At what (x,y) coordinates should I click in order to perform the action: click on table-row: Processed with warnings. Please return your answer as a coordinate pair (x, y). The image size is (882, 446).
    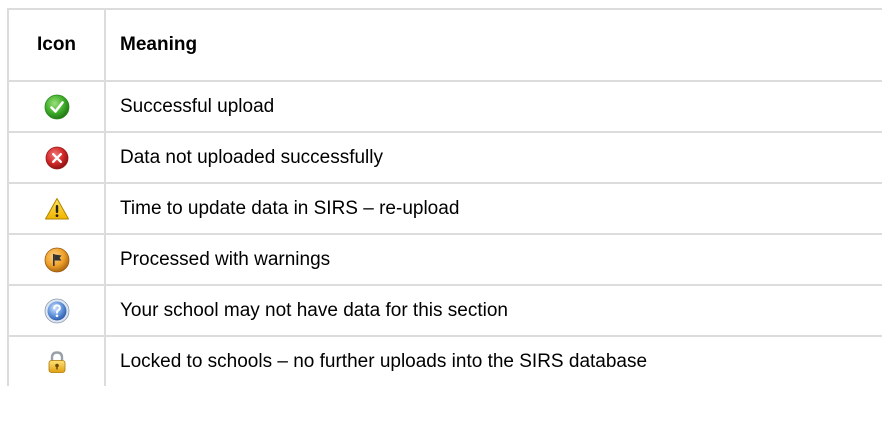
    Looking at the image, I should click on (444, 259).